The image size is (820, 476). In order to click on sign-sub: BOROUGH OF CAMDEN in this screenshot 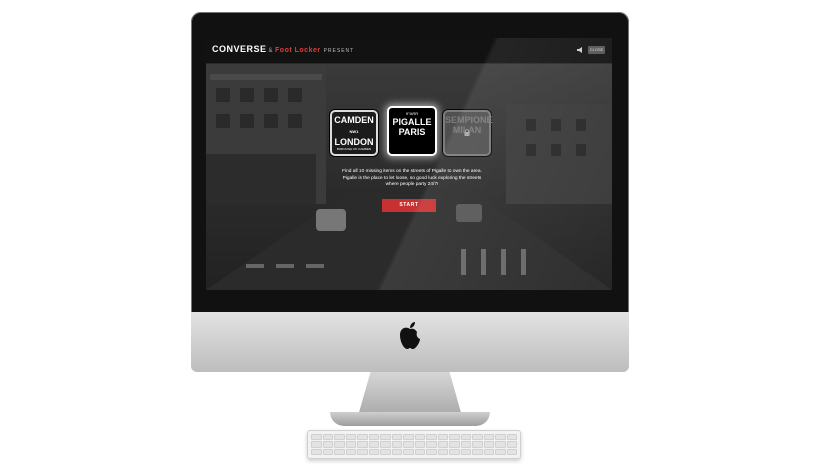, I will do `click(354, 149)`.